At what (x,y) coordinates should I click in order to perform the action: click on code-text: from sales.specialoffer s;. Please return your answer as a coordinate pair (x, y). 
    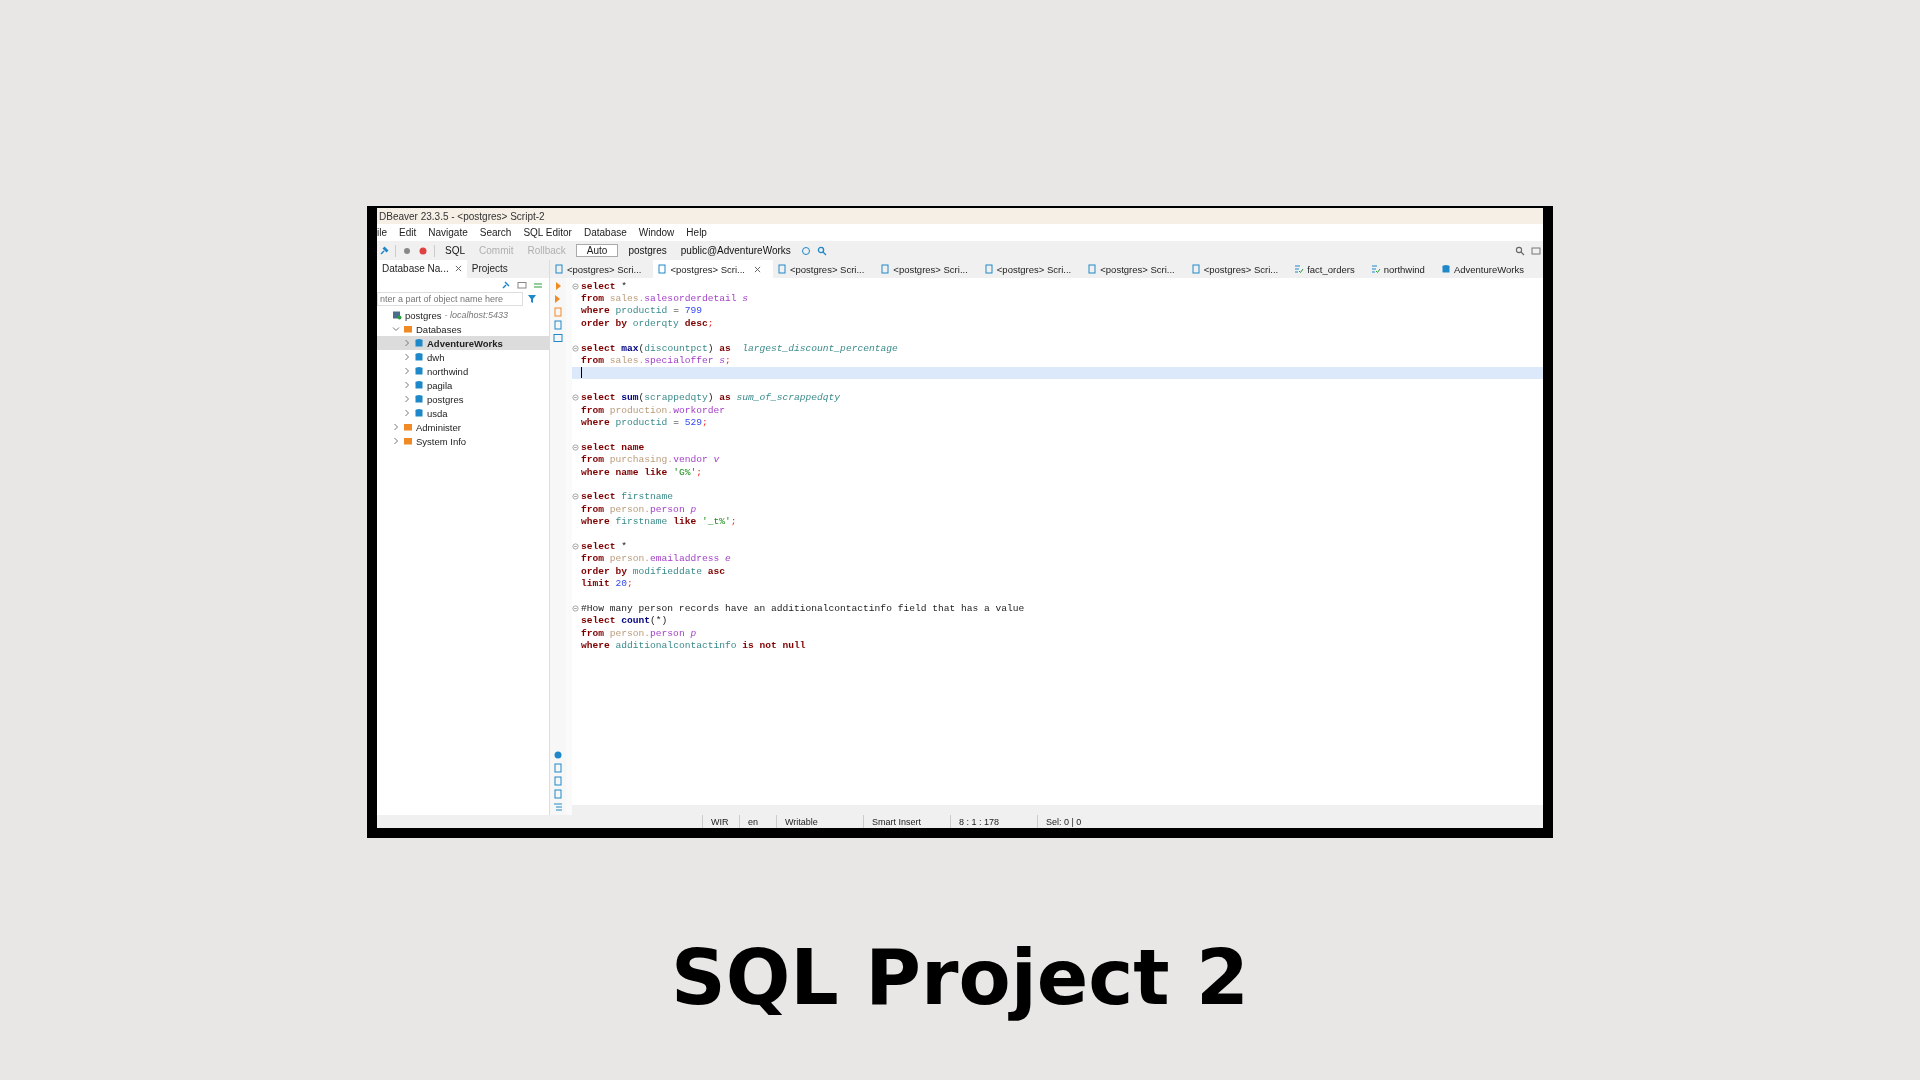
    Looking at the image, I should click on (656, 361).